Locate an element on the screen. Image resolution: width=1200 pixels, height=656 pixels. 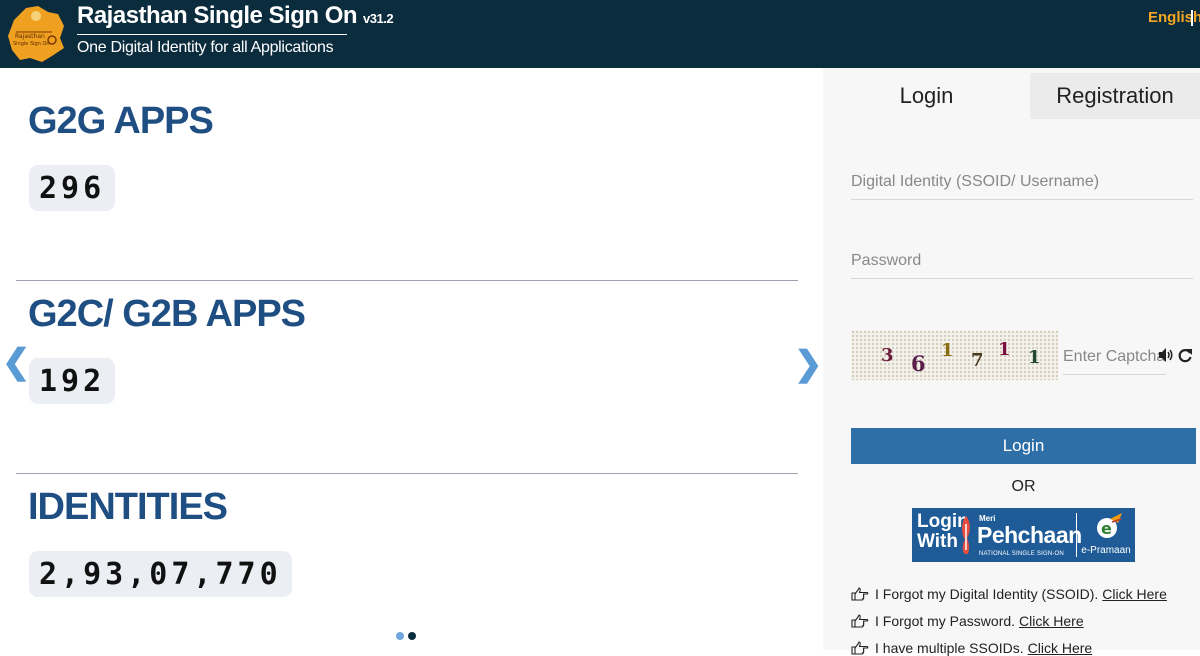
tab-registration: Registration is located at coordinates (1115, 96).